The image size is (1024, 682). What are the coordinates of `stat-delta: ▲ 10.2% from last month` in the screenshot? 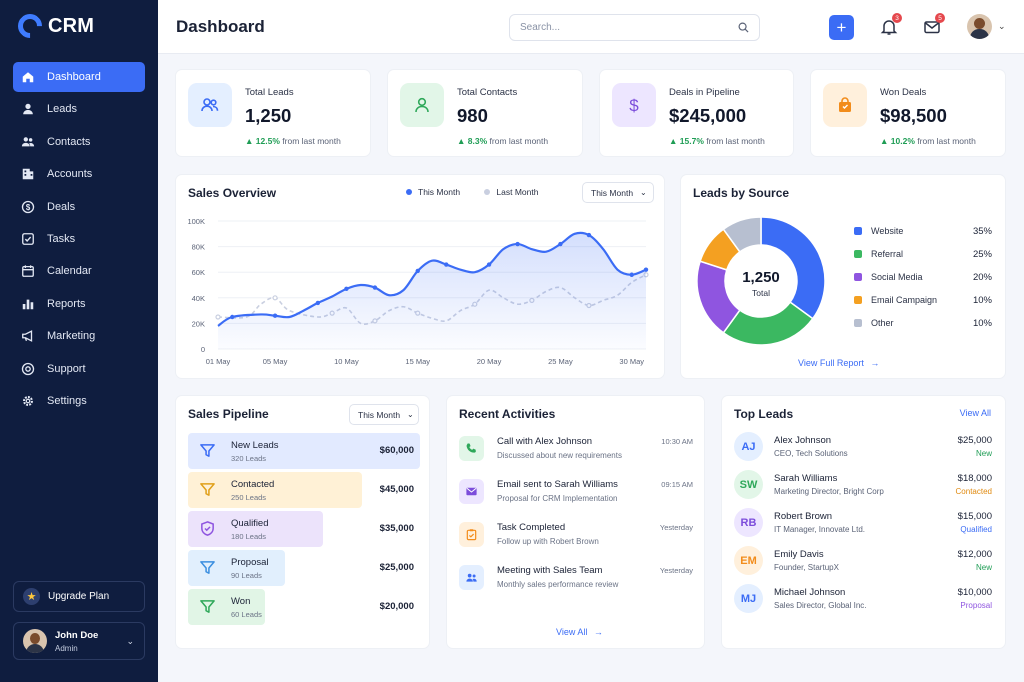 It's located at (928, 141).